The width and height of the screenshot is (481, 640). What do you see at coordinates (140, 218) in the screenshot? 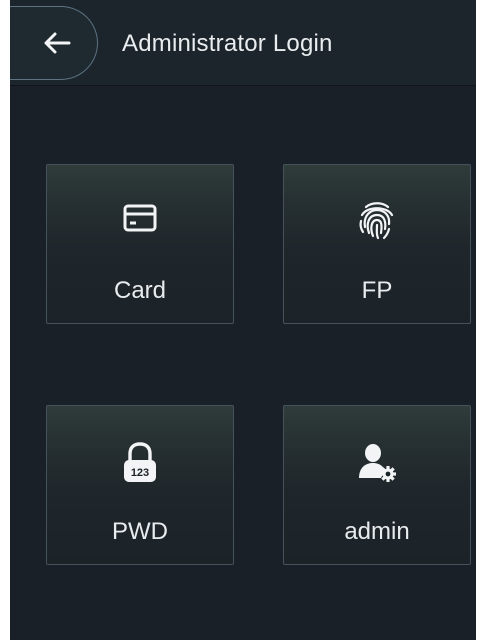
I see `card-icon` at bounding box center [140, 218].